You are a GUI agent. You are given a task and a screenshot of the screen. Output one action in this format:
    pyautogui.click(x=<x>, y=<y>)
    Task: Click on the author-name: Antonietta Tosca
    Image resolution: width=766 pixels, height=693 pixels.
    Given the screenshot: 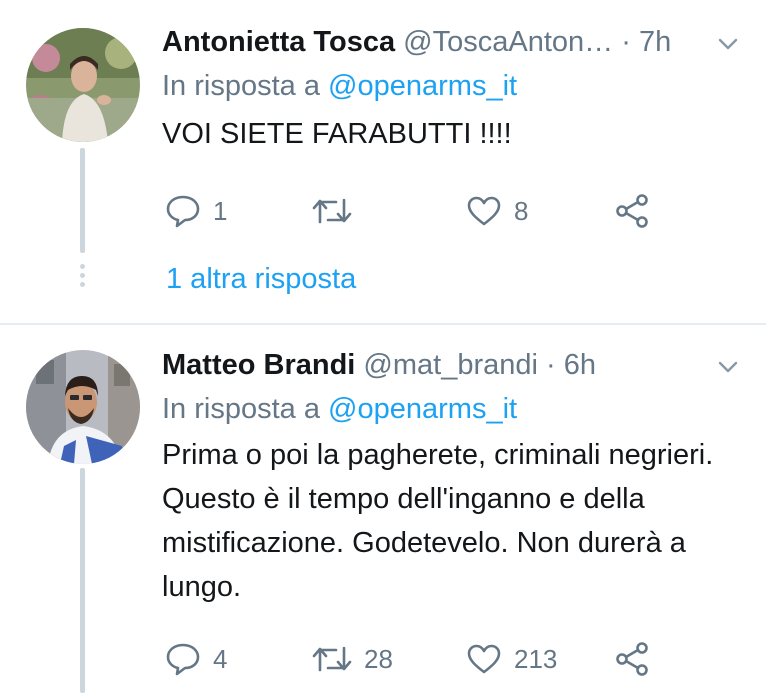 What is the action you would take?
    pyautogui.click(x=278, y=42)
    